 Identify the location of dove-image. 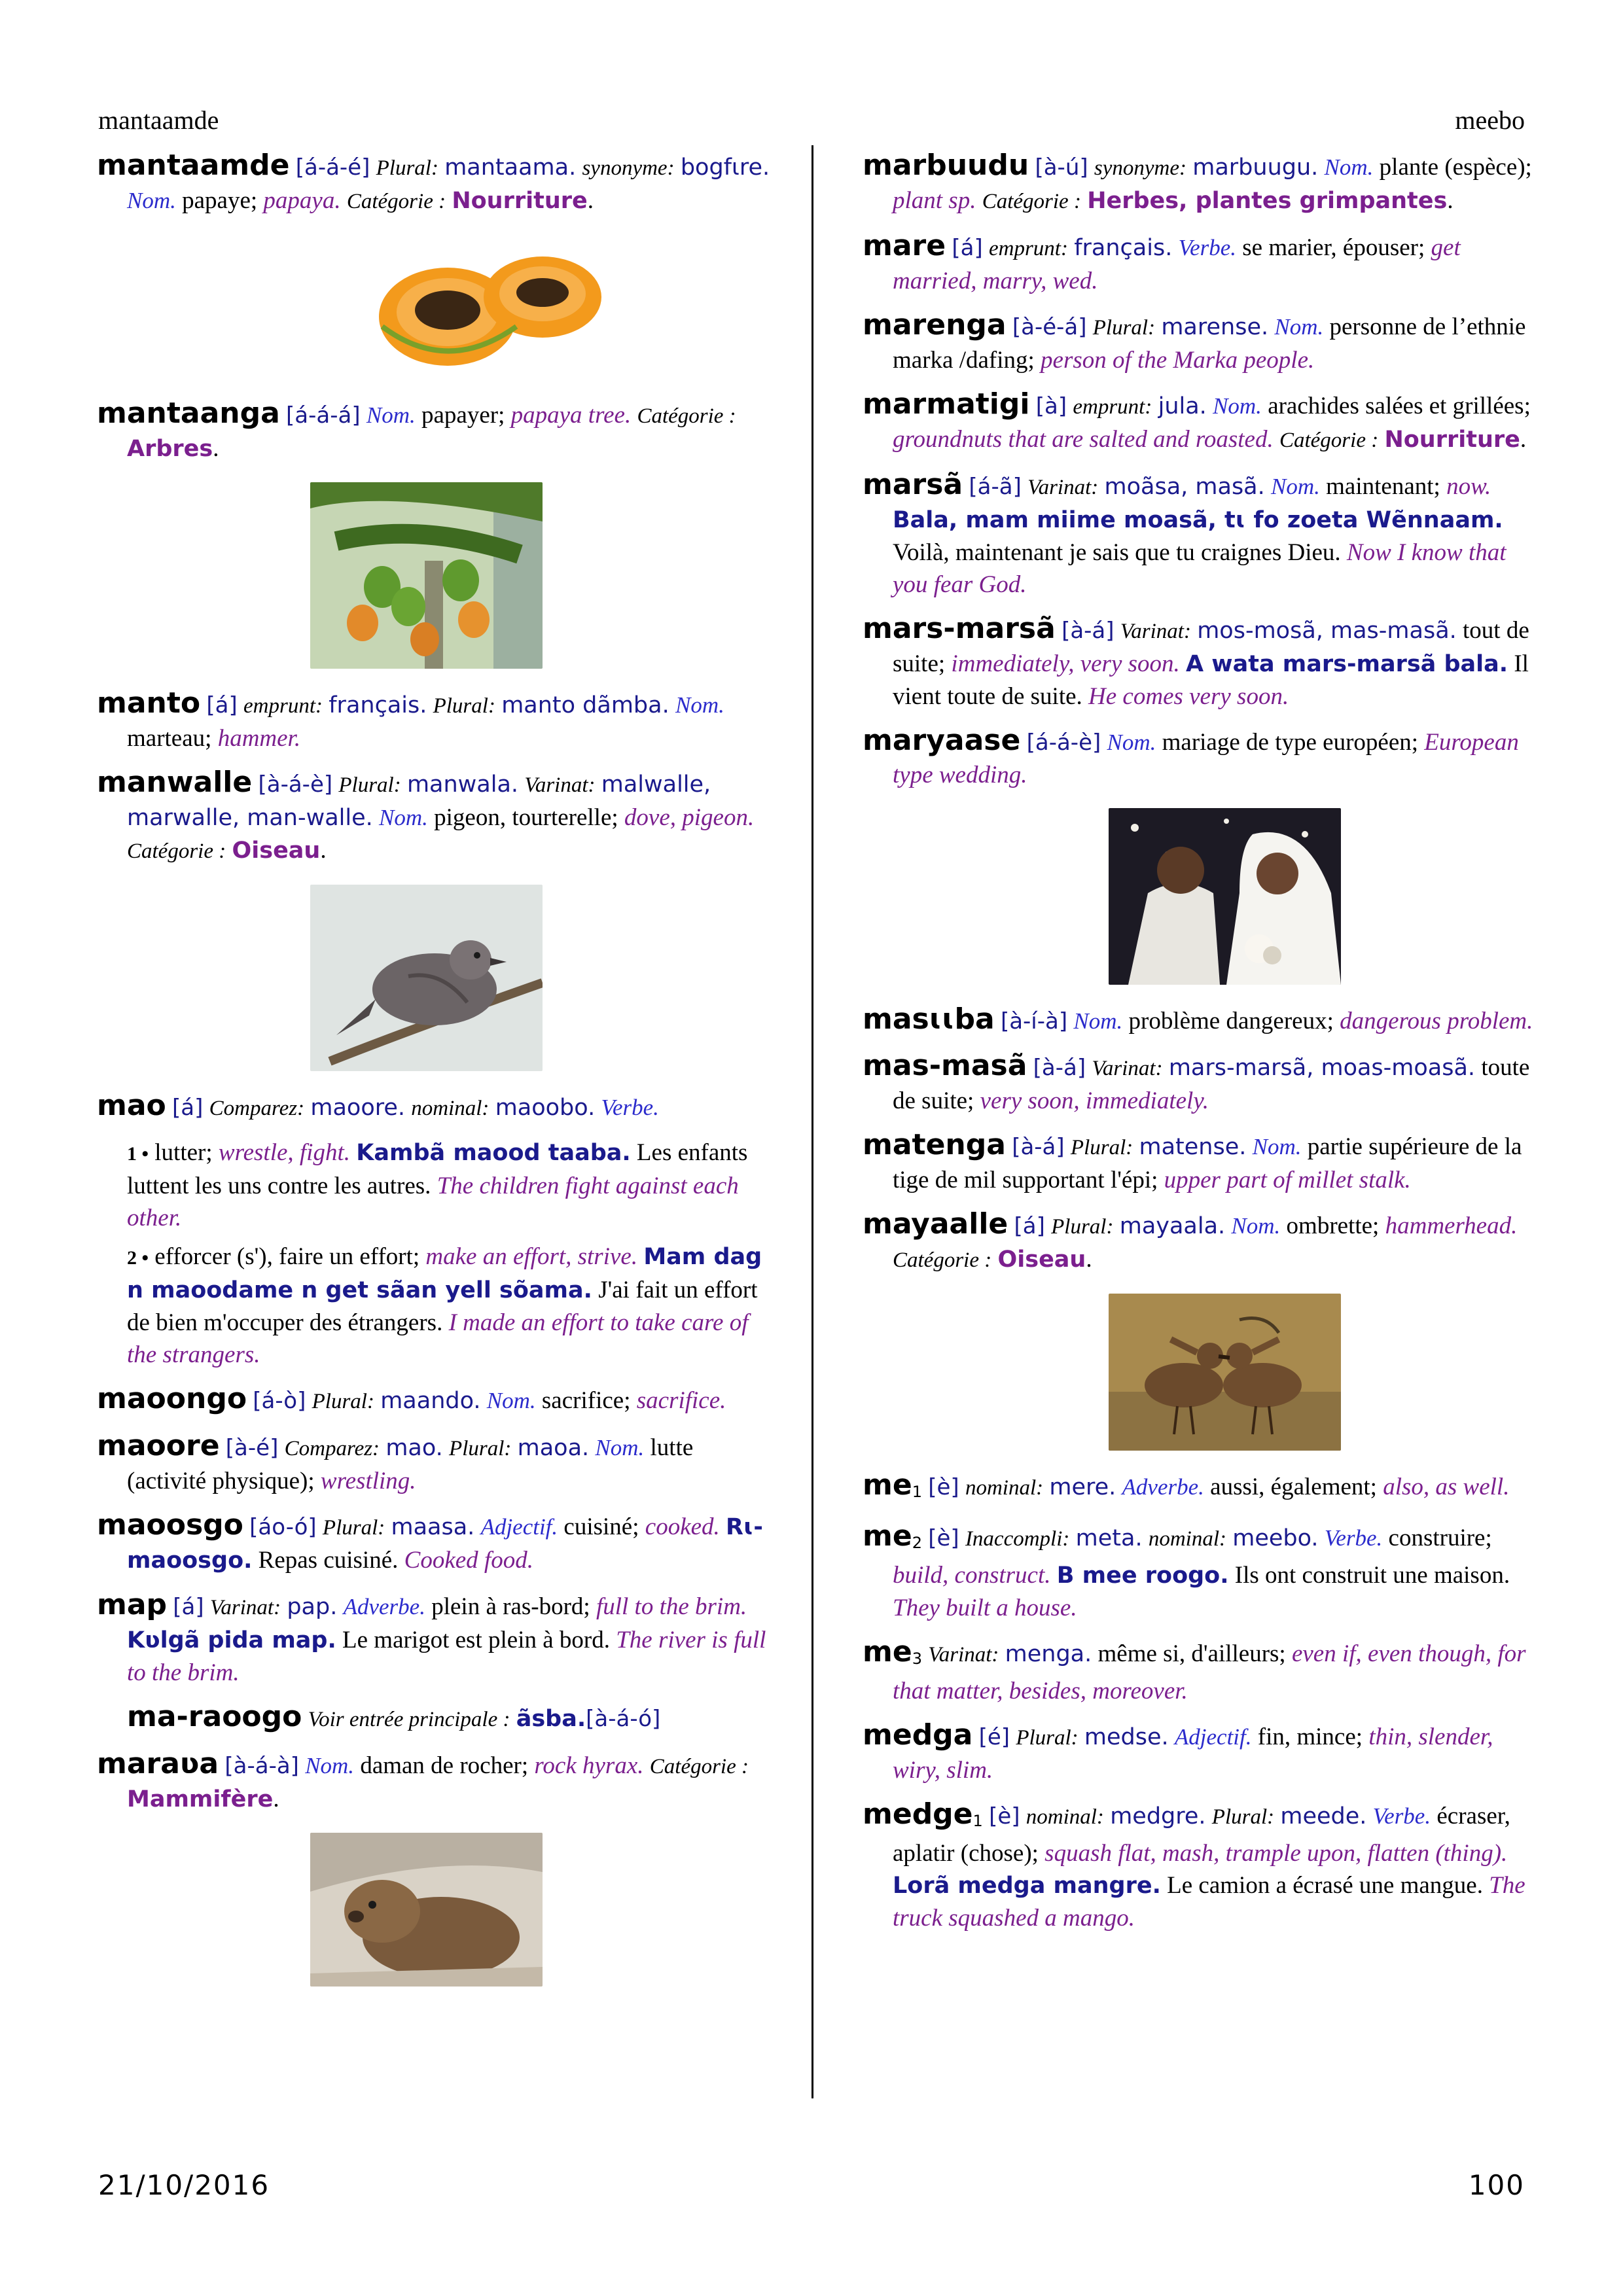
(426, 978).